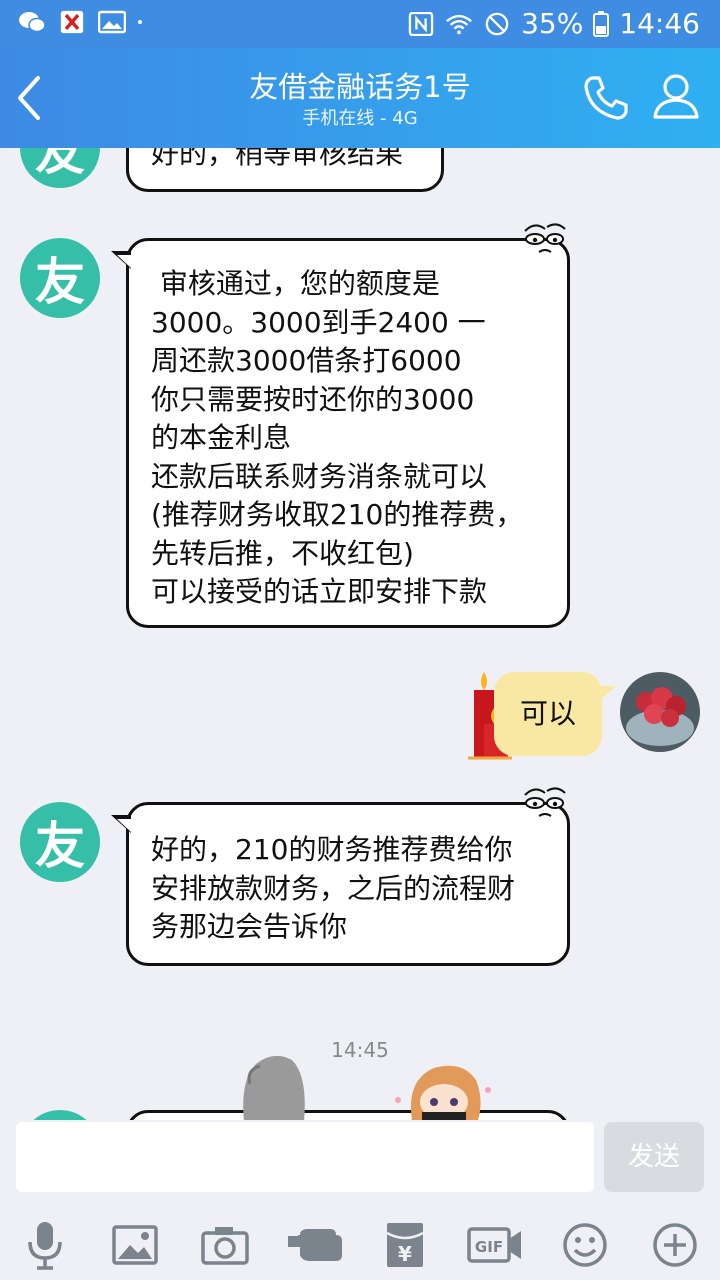 This screenshot has width=720, height=1280. I want to click on more-options-button, so click(675, 1245).